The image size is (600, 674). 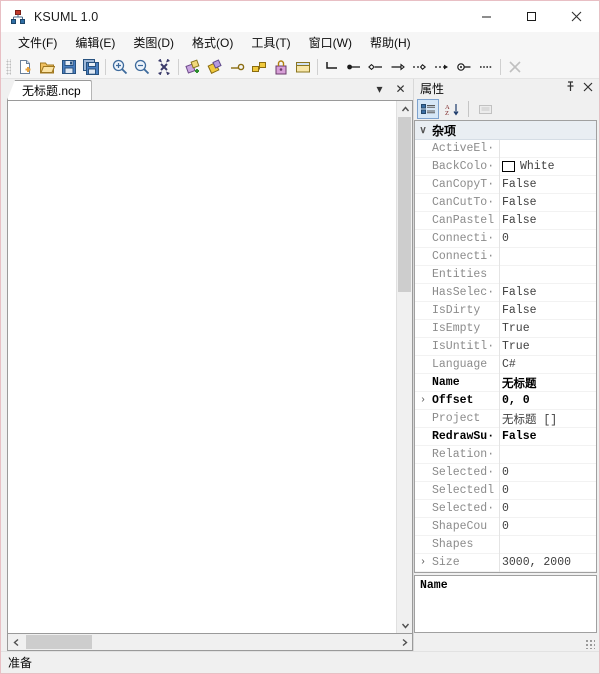 I want to click on property-row: BackColo· White, so click(x=505, y=167).